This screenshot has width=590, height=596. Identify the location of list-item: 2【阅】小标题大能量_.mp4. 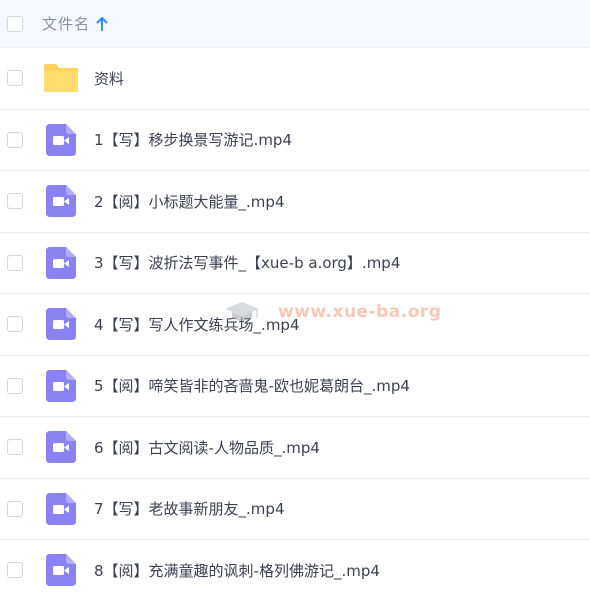
(295, 202).